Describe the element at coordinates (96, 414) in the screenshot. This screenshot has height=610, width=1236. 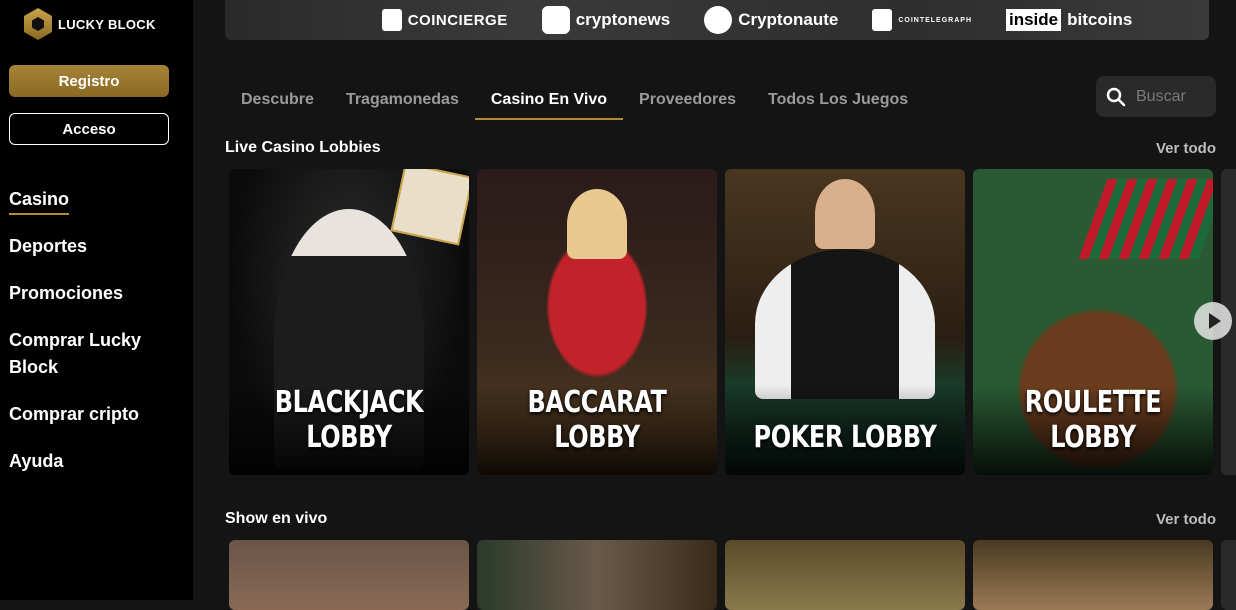
I see `sidebar-item-comprar-cripto: Comprar cripto` at that location.